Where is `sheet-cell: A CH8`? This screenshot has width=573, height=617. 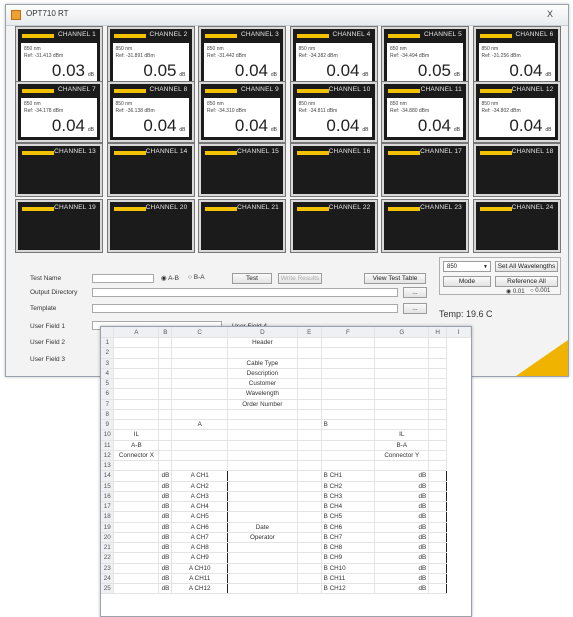
sheet-cell: A CH8 is located at coordinates (200, 548).